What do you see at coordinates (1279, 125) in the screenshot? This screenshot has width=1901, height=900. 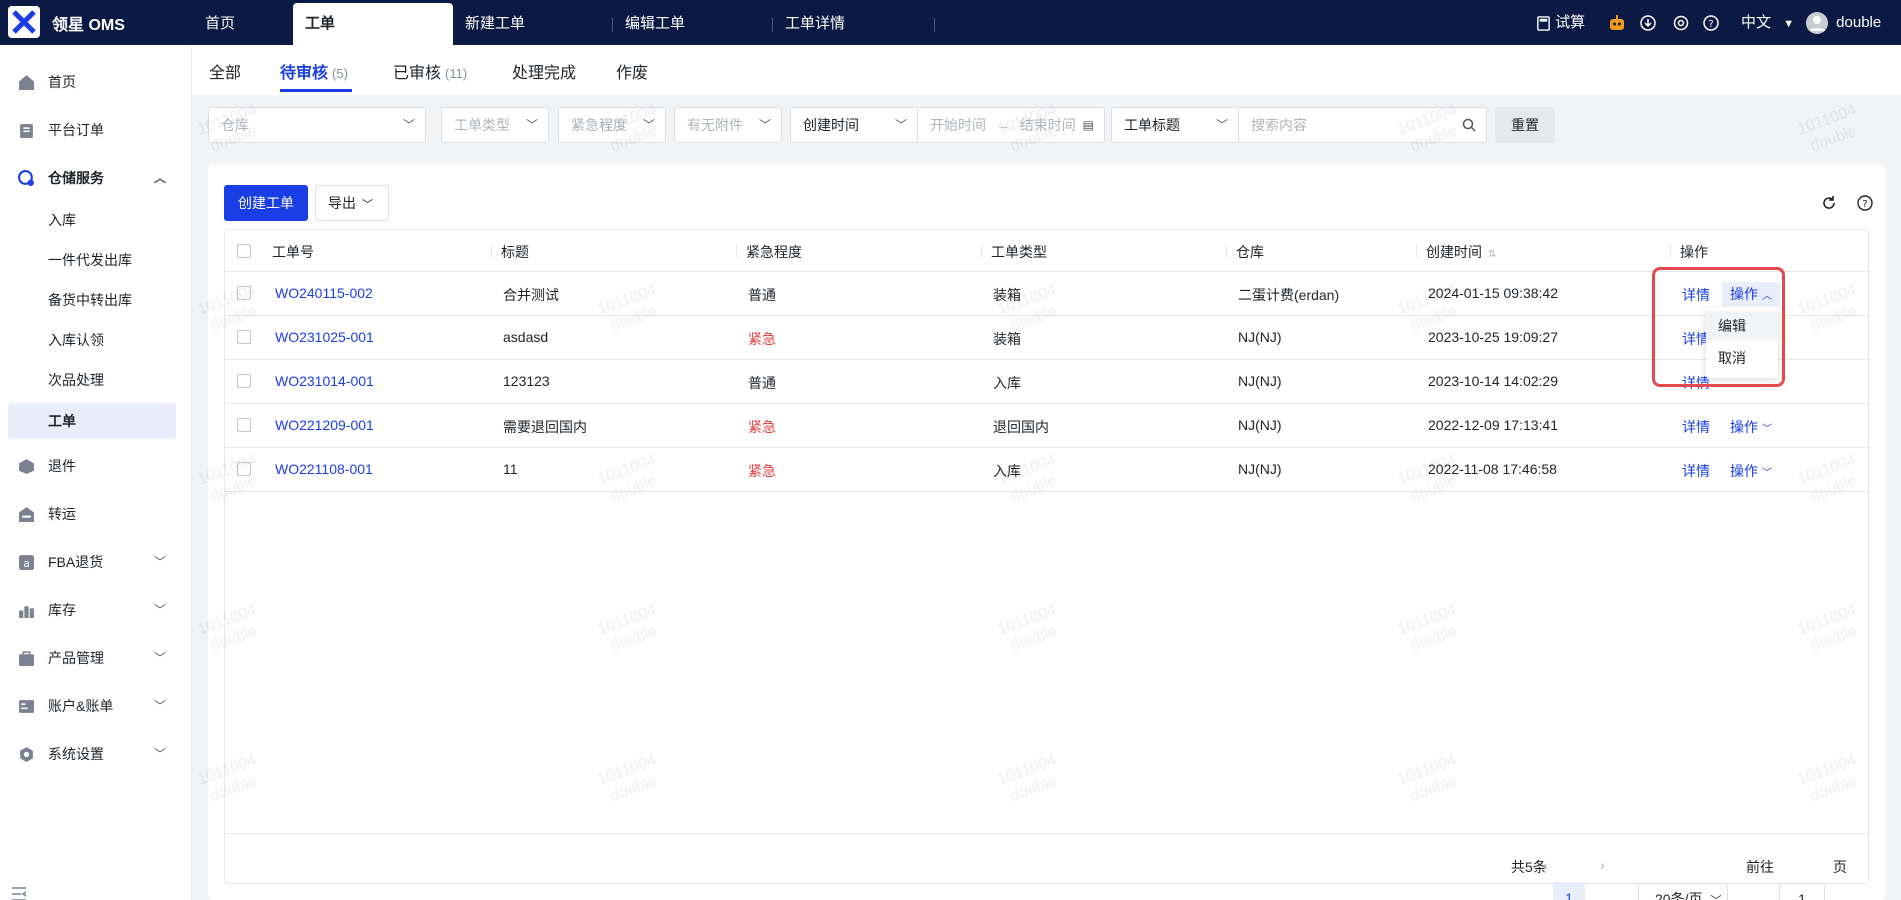 I see `search-placeholder: 搜索内容` at bounding box center [1279, 125].